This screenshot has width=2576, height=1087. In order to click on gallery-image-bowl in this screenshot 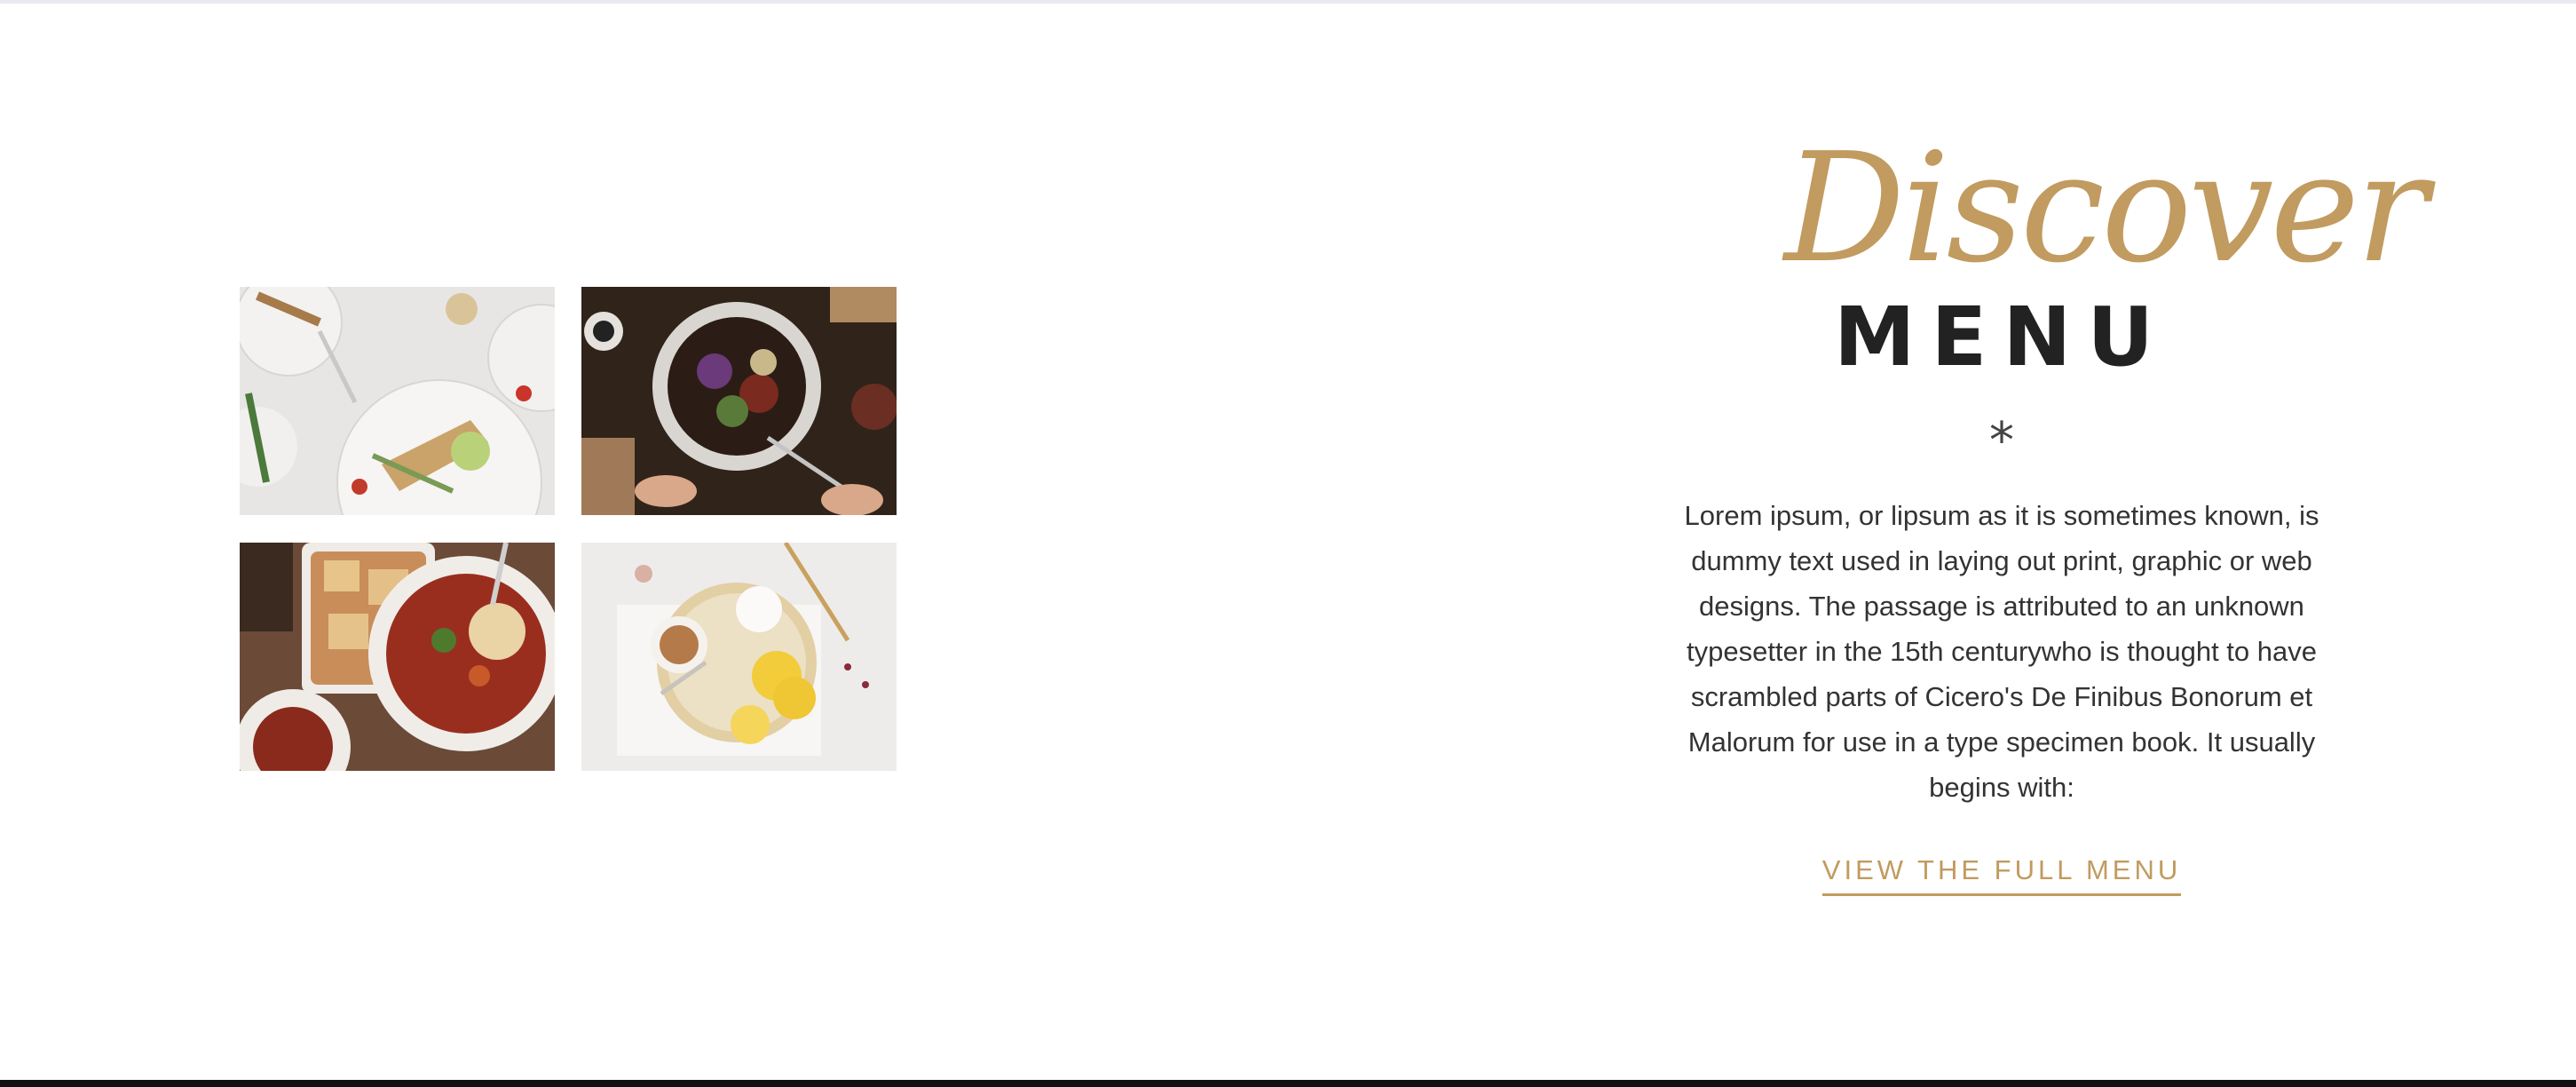, I will do `click(739, 401)`.